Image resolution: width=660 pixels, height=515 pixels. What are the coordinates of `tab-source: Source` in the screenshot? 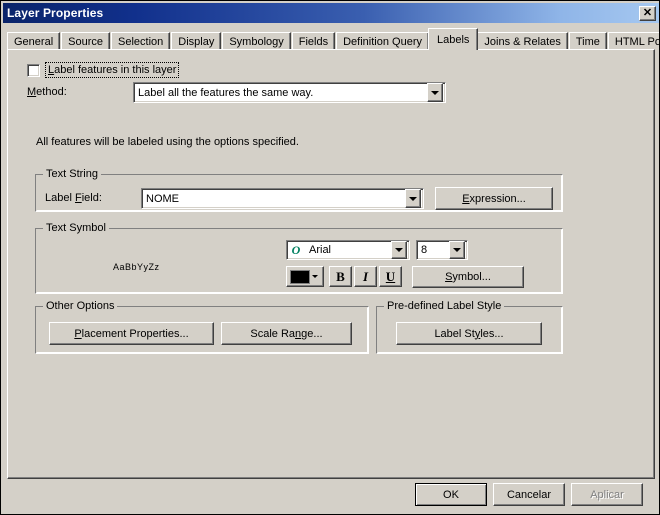 It's located at (85, 41).